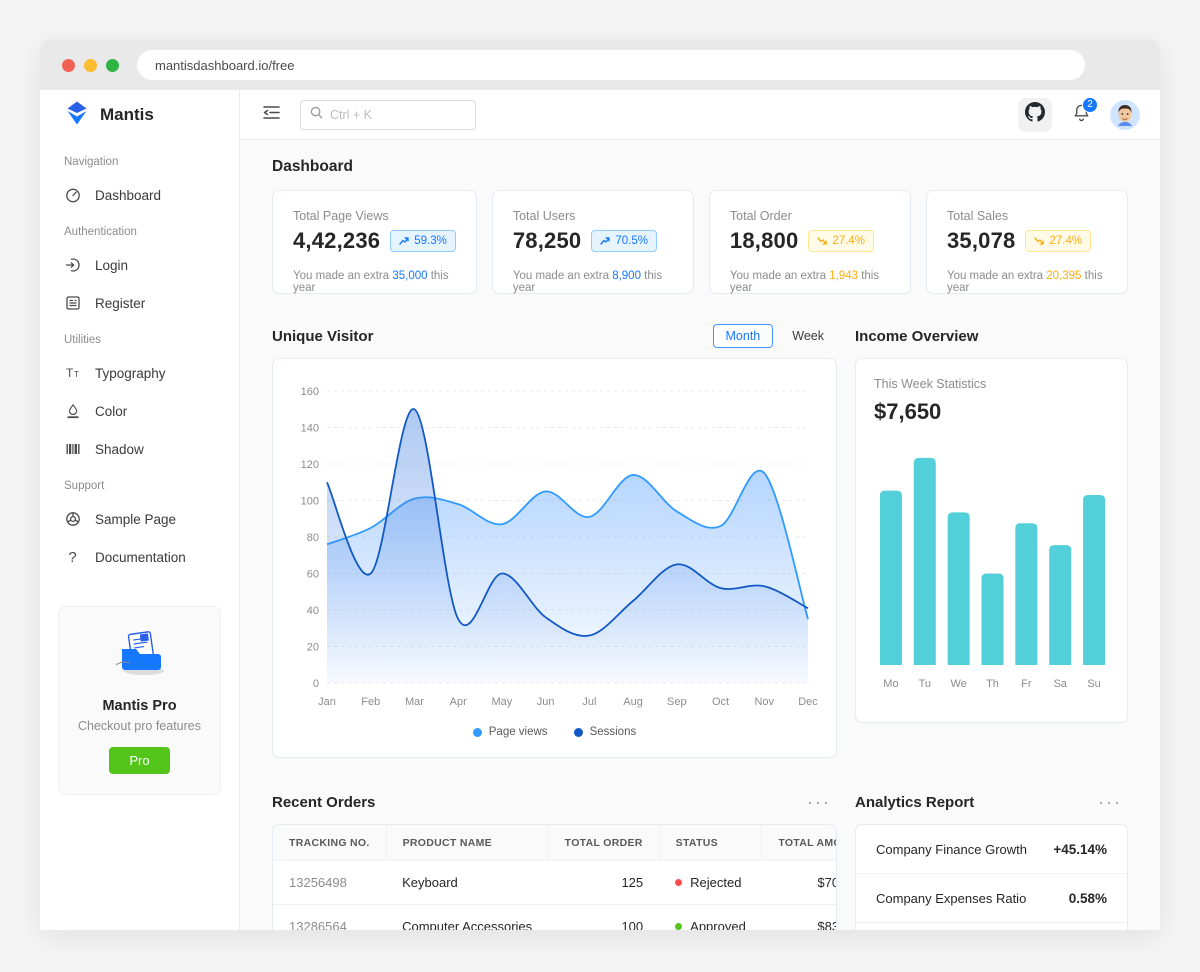 The height and width of the screenshot is (972, 1200). What do you see at coordinates (1039, 241) in the screenshot?
I see `trend-down-icon` at bounding box center [1039, 241].